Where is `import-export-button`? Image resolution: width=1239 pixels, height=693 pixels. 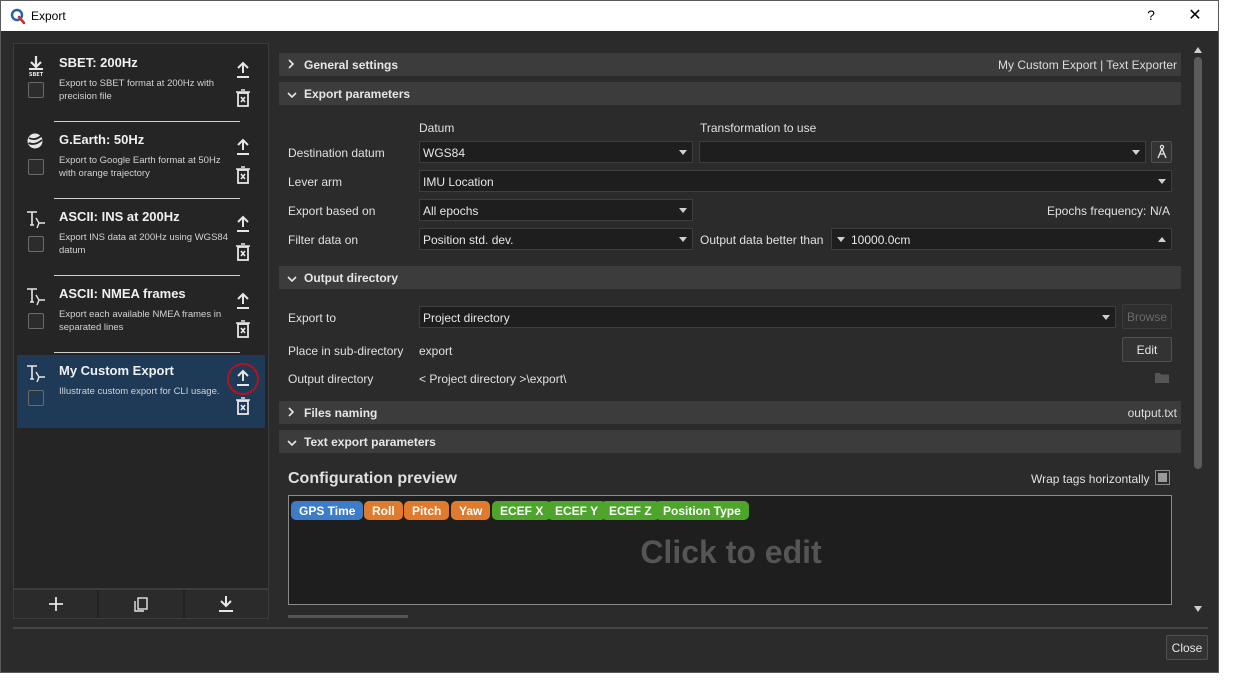 import-export-button is located at coordinates (226, 604).